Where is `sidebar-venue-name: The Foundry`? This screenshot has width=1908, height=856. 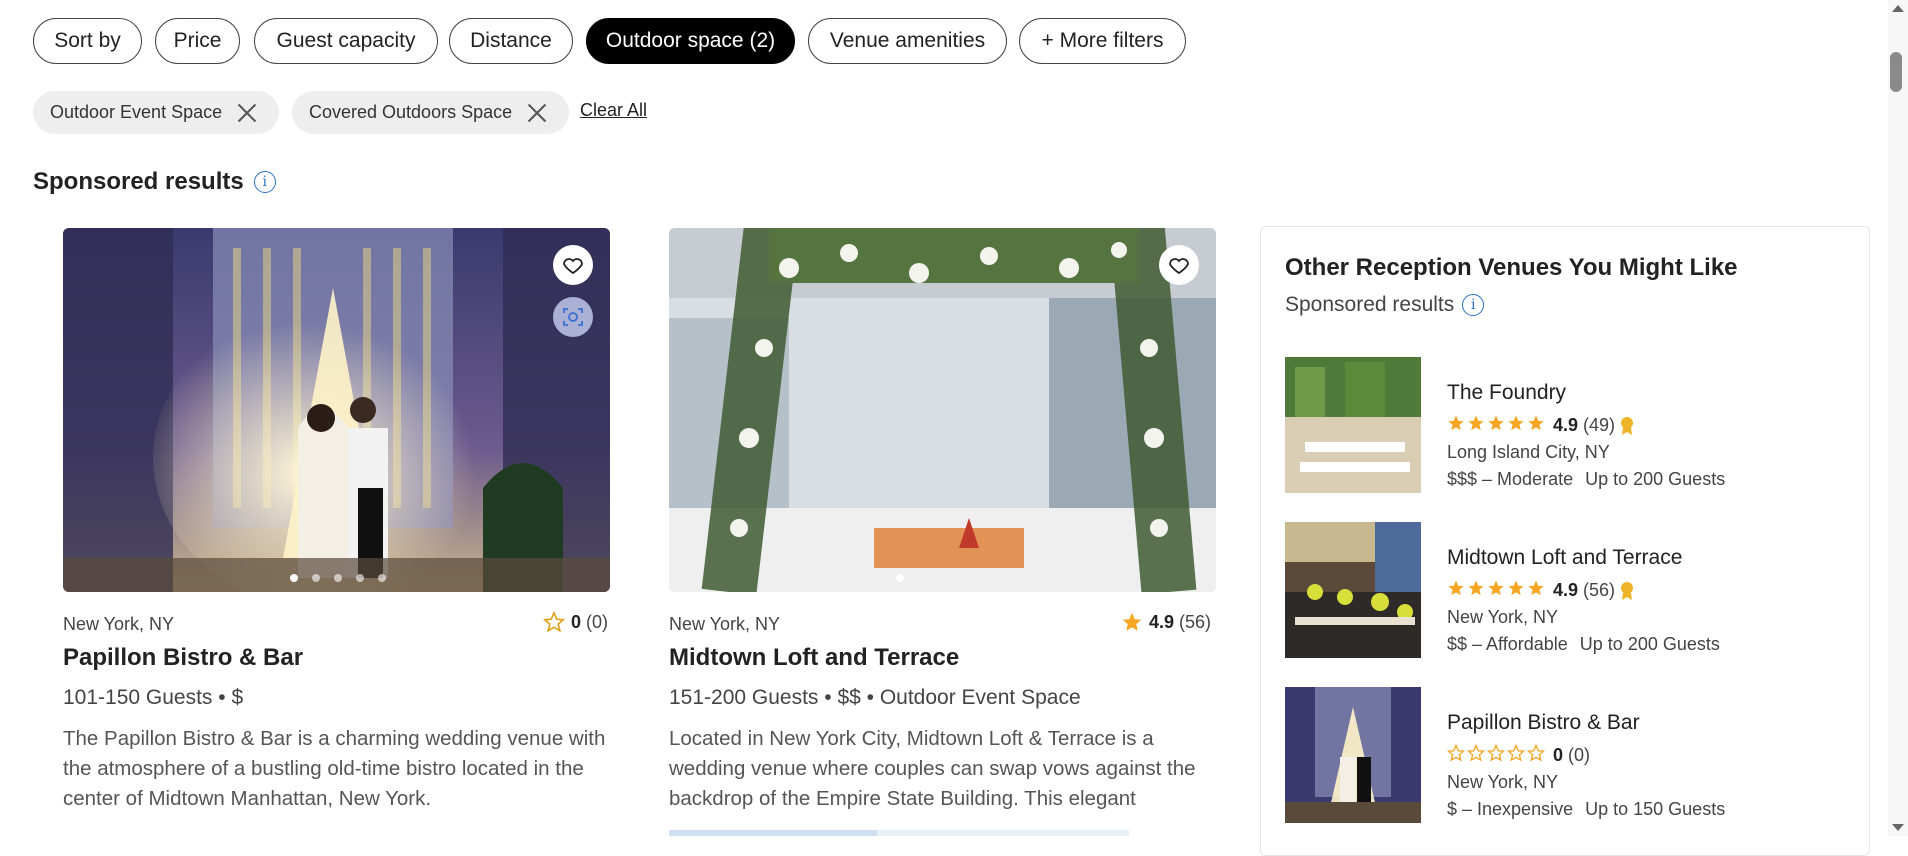
sidebar-venue-name: The Foundry is located at coordinates (1506, 393).